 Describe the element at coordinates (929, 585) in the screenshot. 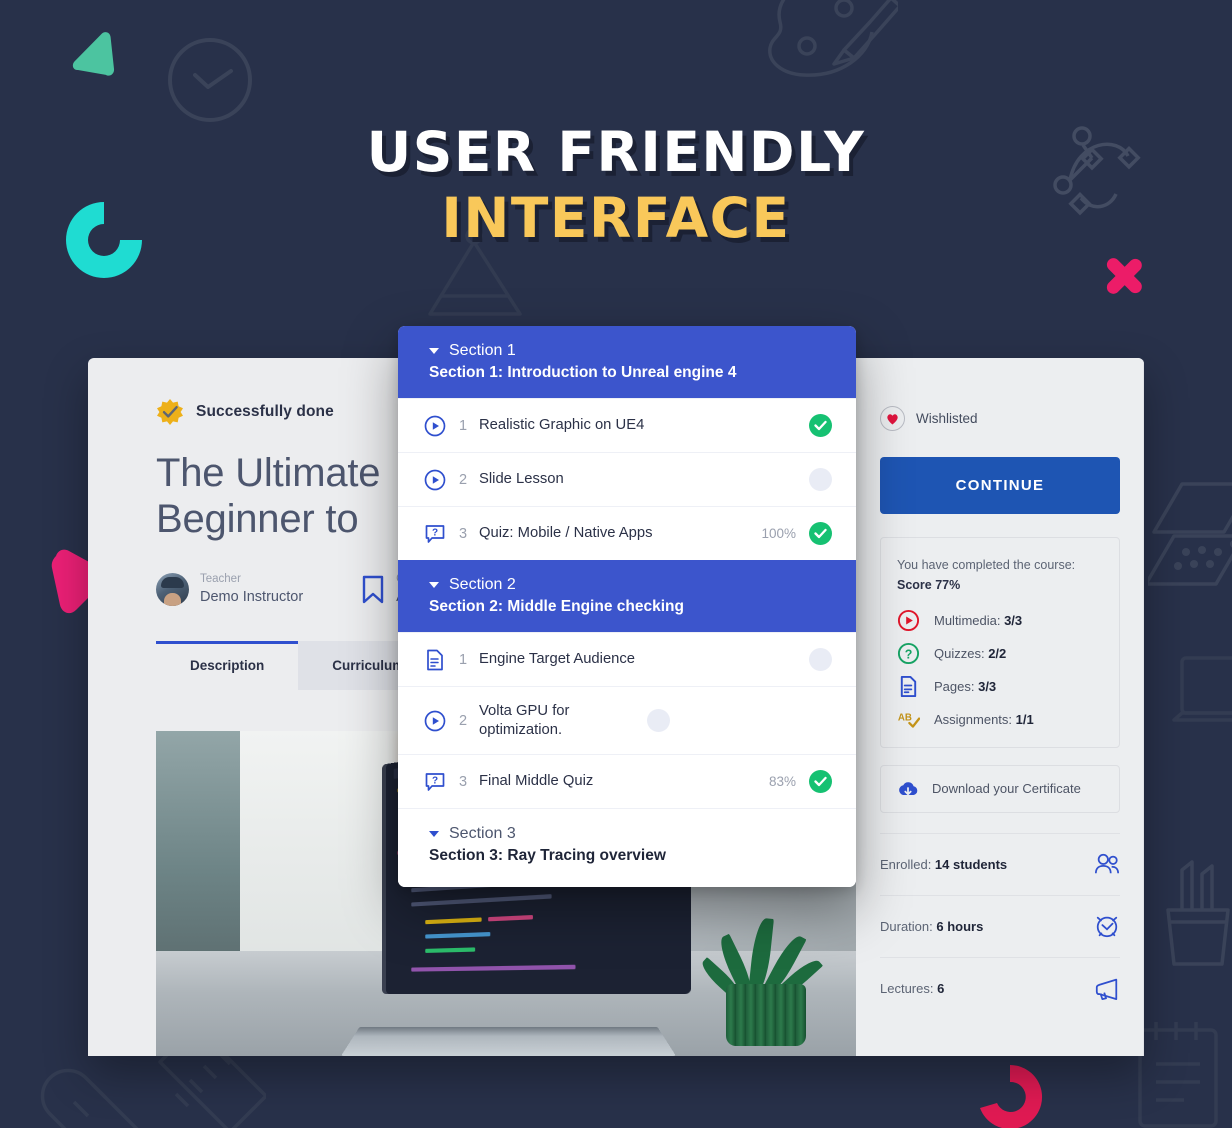

I see `score-value: Score 77%` at that location.